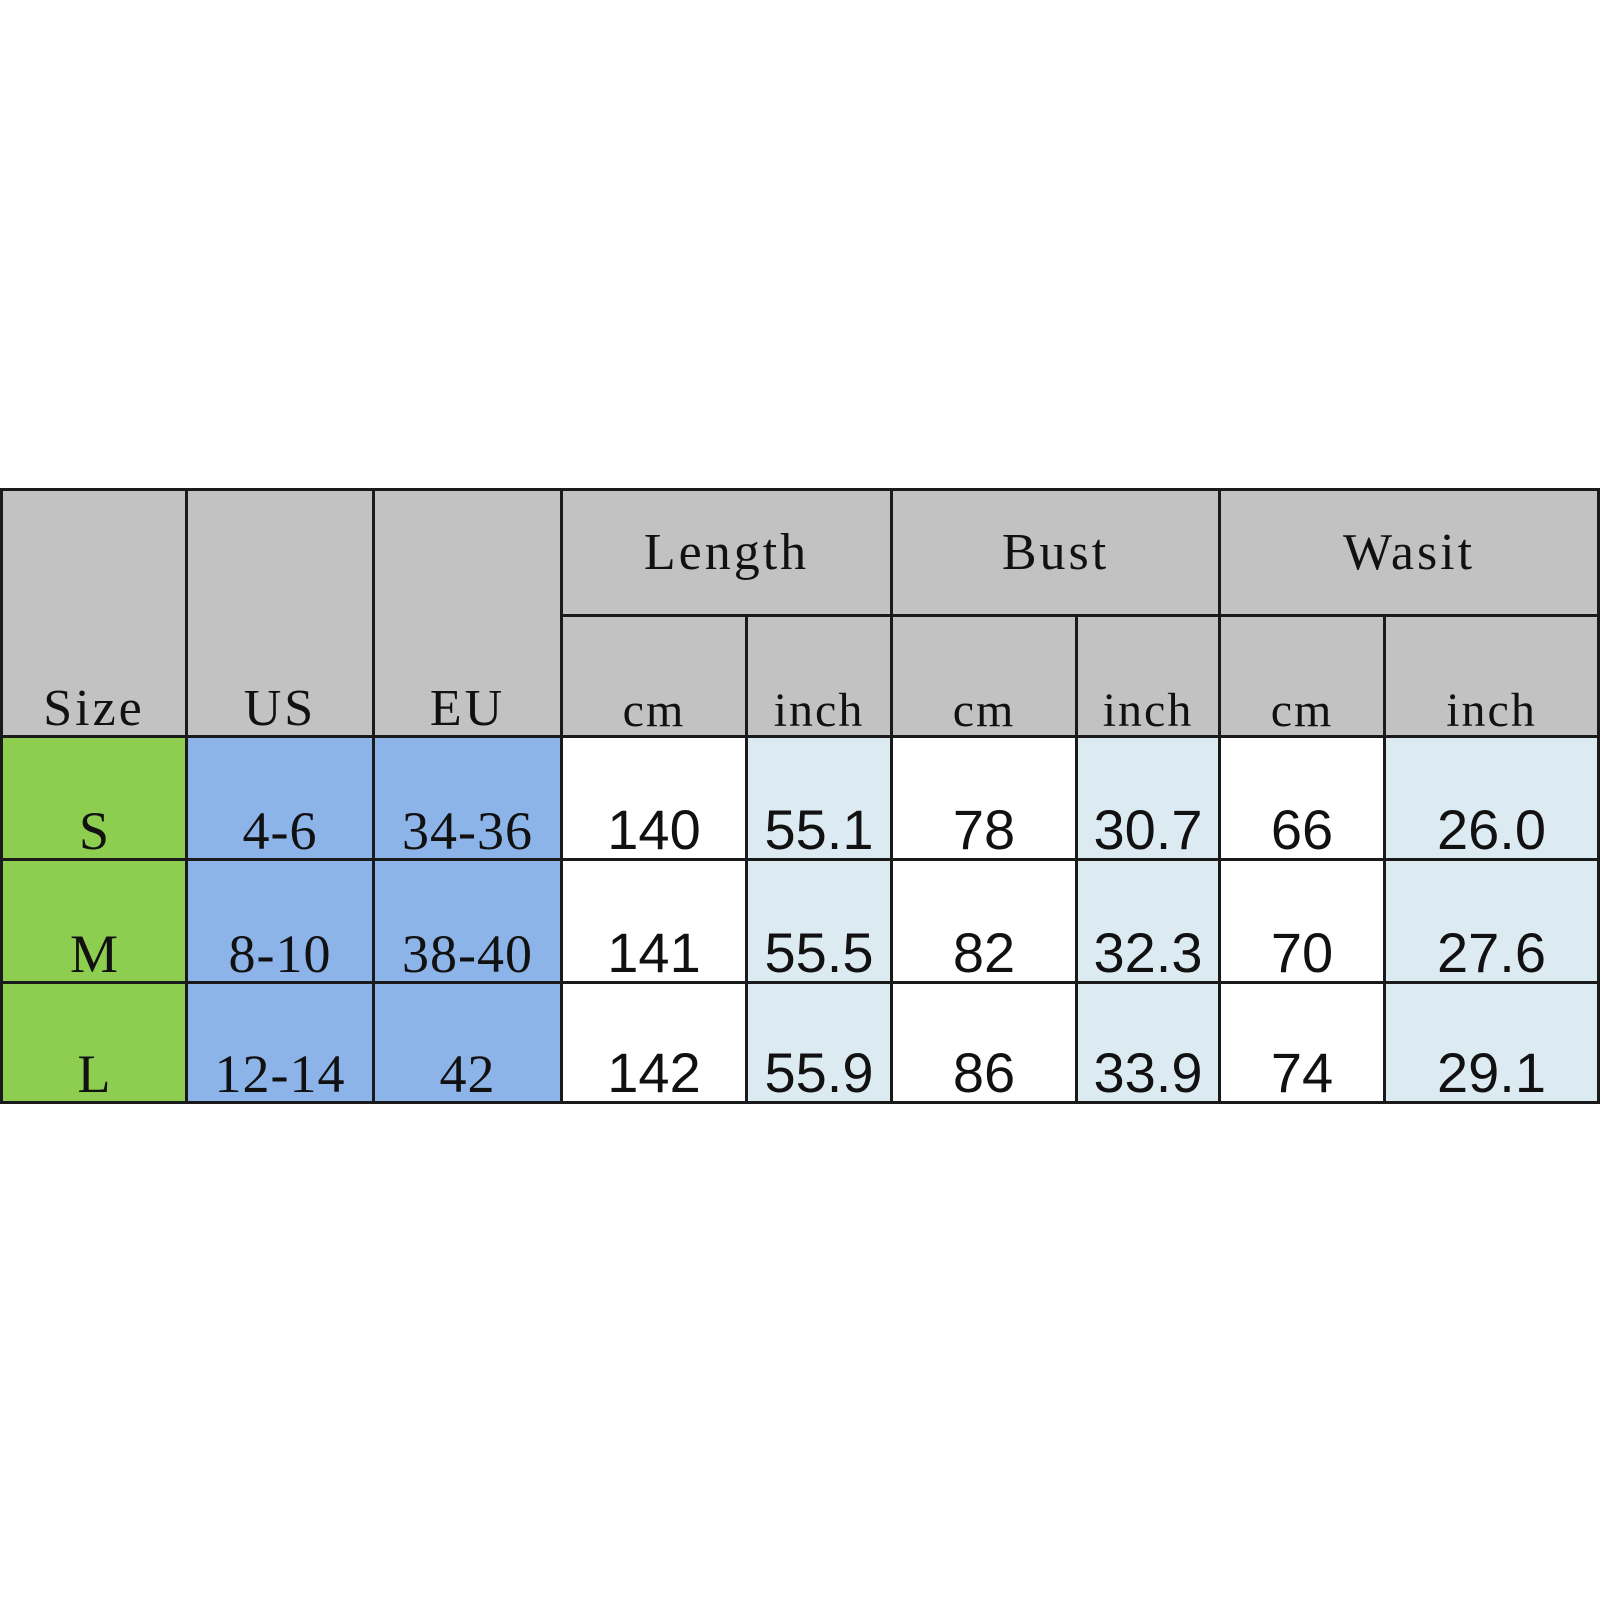 This screenshot has width=1600, height=1600. What do you see at coordinates (984, 798) in the screenshot?
I see `cell-bust-cm: 78` at bounding box center [984, 798].